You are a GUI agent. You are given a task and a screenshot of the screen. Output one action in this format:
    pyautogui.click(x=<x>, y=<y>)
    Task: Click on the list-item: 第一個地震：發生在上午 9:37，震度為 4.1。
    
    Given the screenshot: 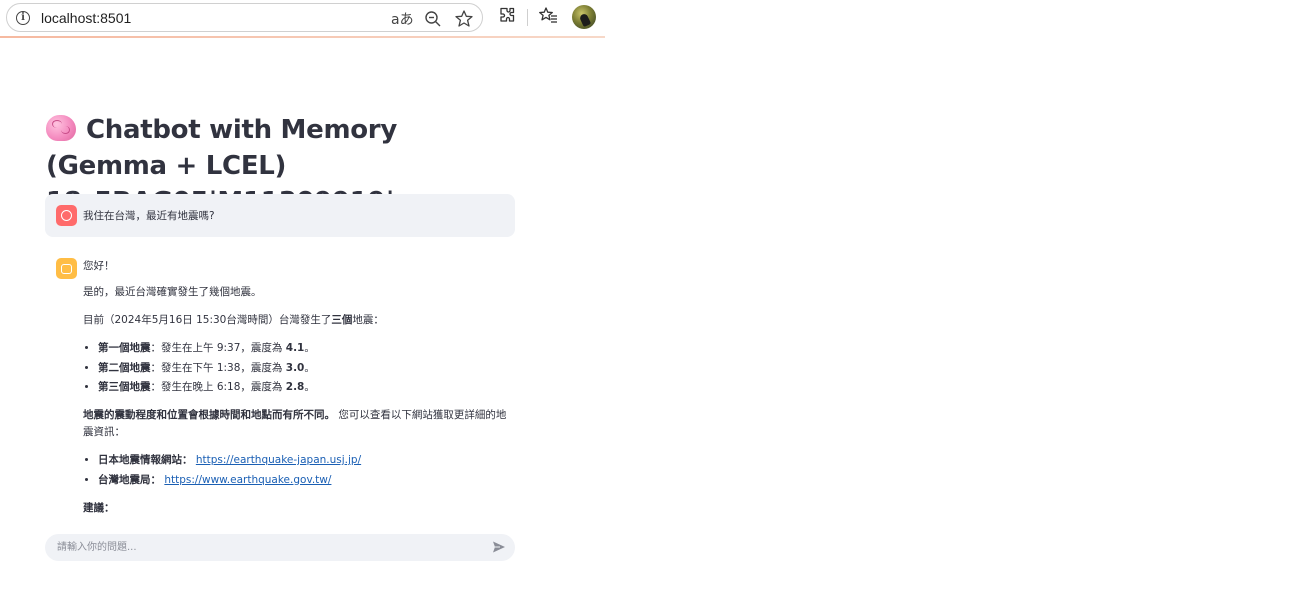 What is the action you would take?
    pyautogui.click(x=306, y=348)
    